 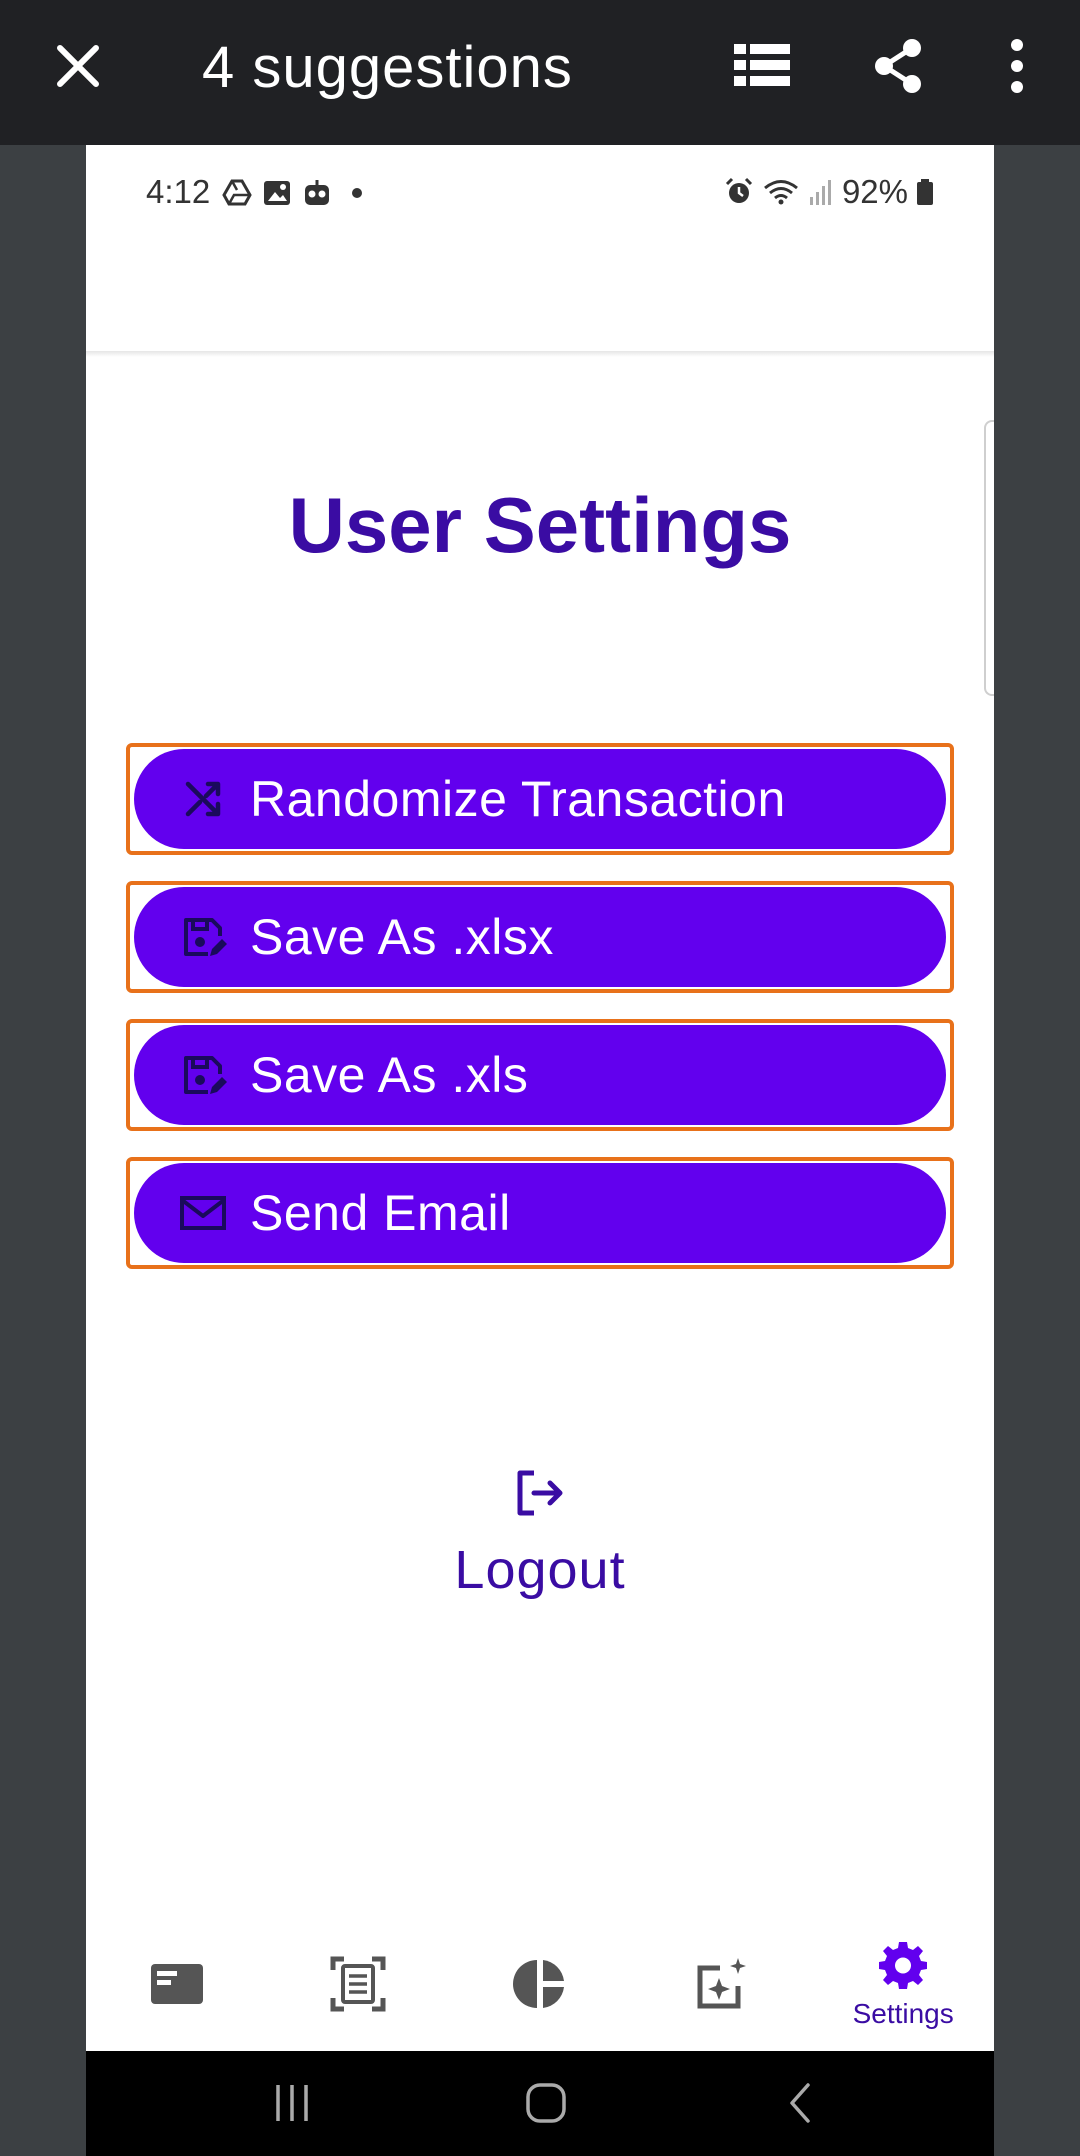 I want to click on button-label: Send Email, so click(x=380, y=1213).